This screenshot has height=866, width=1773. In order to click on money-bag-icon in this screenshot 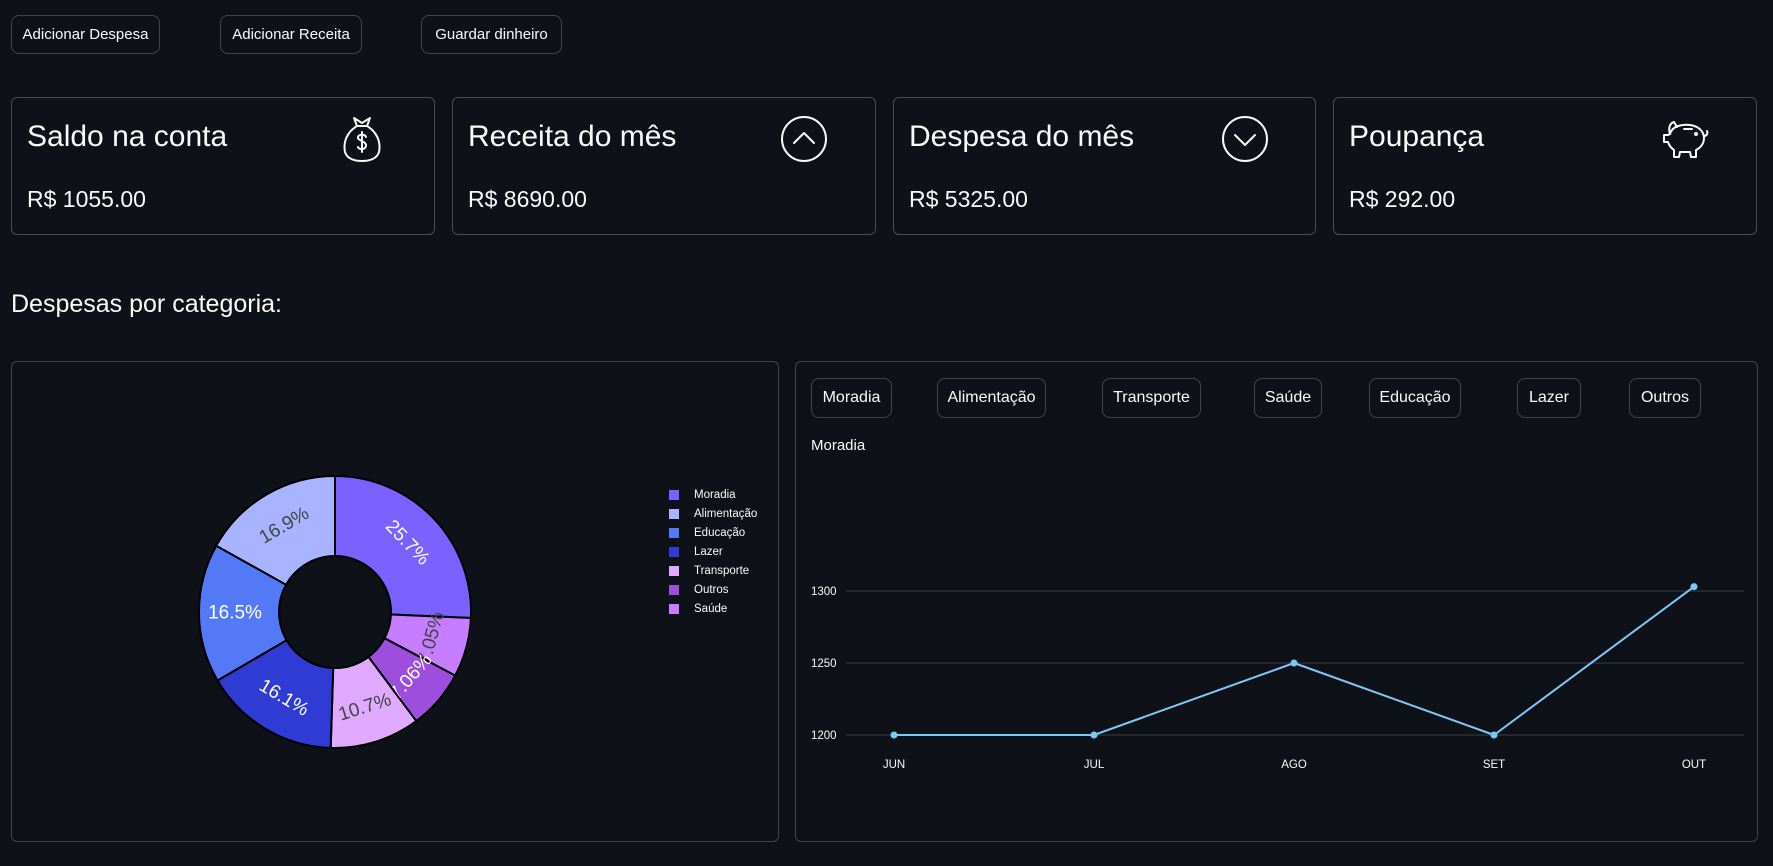, I will do `click(362, 139)`.